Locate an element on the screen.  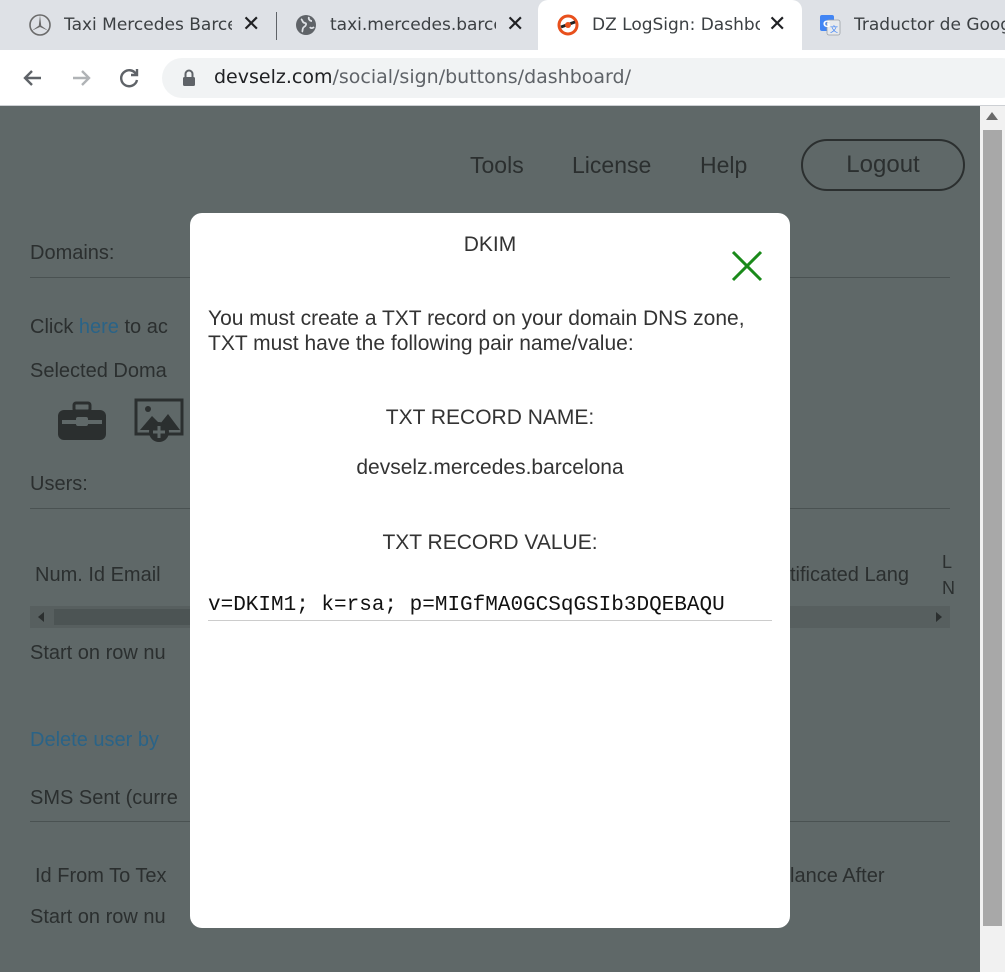
add-image-icon is located at coordinates (160, 423).